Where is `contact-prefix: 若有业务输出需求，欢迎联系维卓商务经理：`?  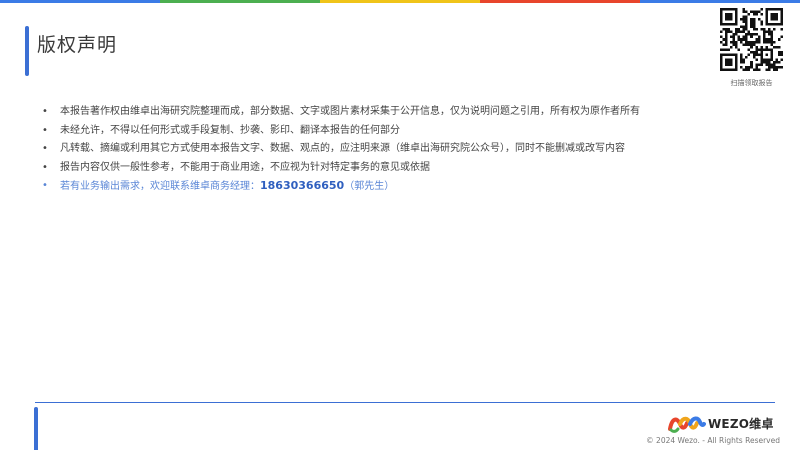
contact-prefix: 若有业务输出需求，欢迎联系维卓商务经理： is located at coordinates (160, 186).